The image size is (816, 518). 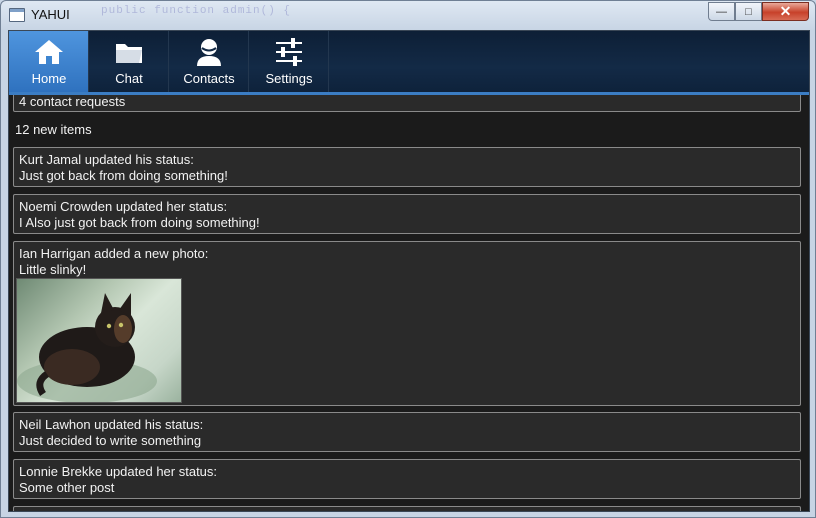 What do you see at coordinates (407, 508) in the screenshot?
I see `feed-post-partial` at bounding box center [407, 508].